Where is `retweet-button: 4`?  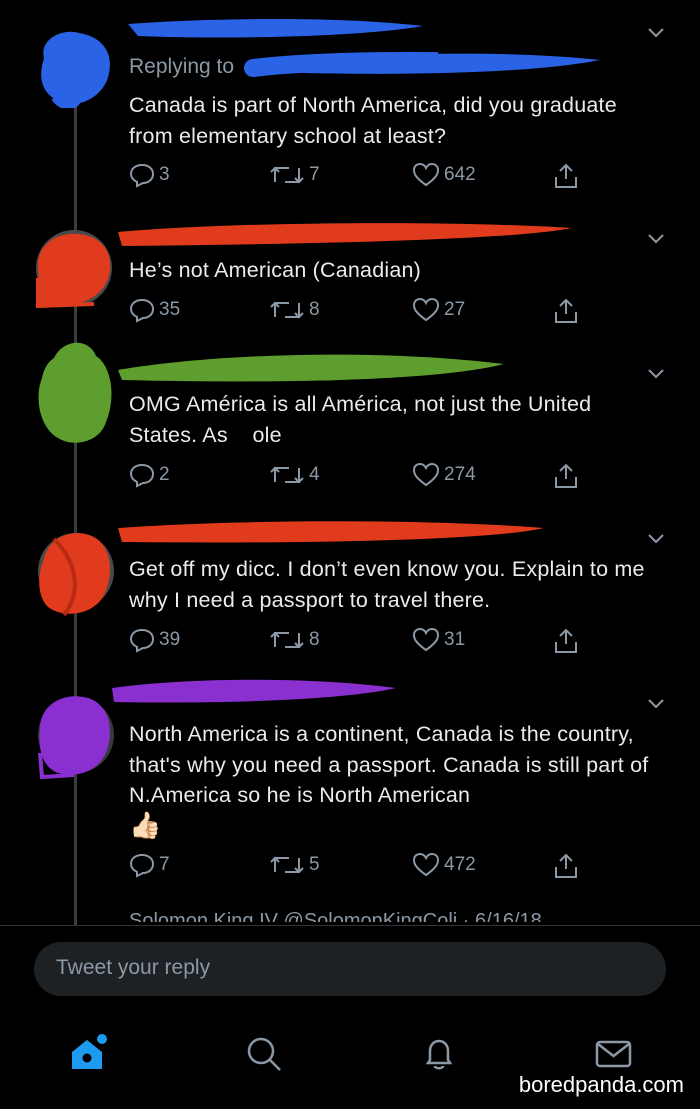 retweet-button: 4 is located at coordinates (294, 475).